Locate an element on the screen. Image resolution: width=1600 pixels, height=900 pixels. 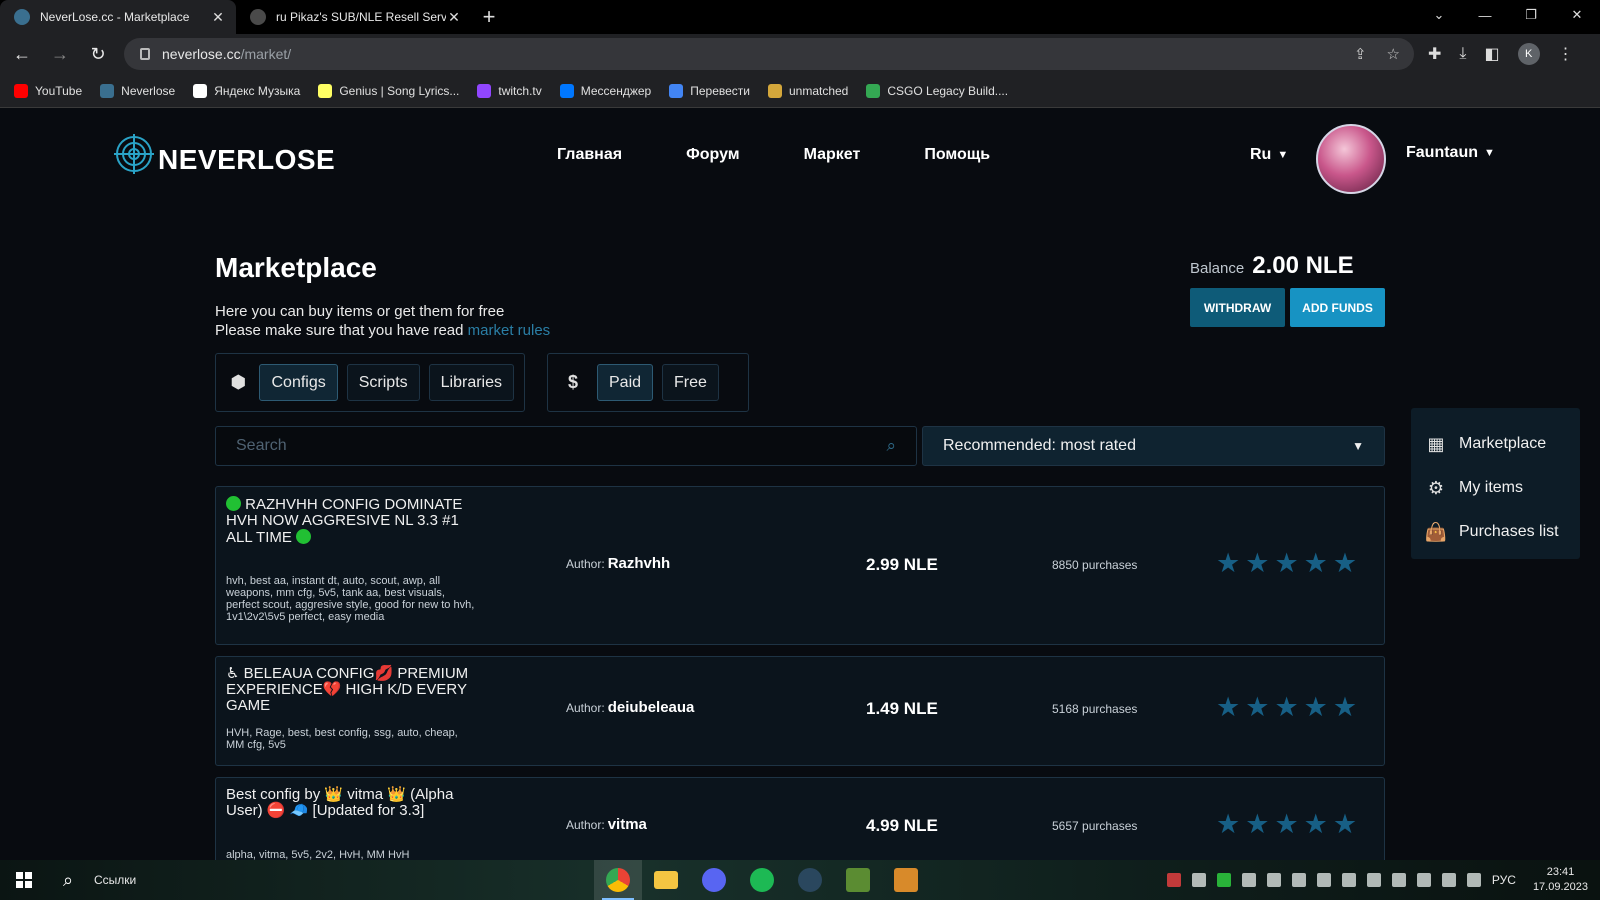
forward-icon: → is located at coordinates (60, 54).